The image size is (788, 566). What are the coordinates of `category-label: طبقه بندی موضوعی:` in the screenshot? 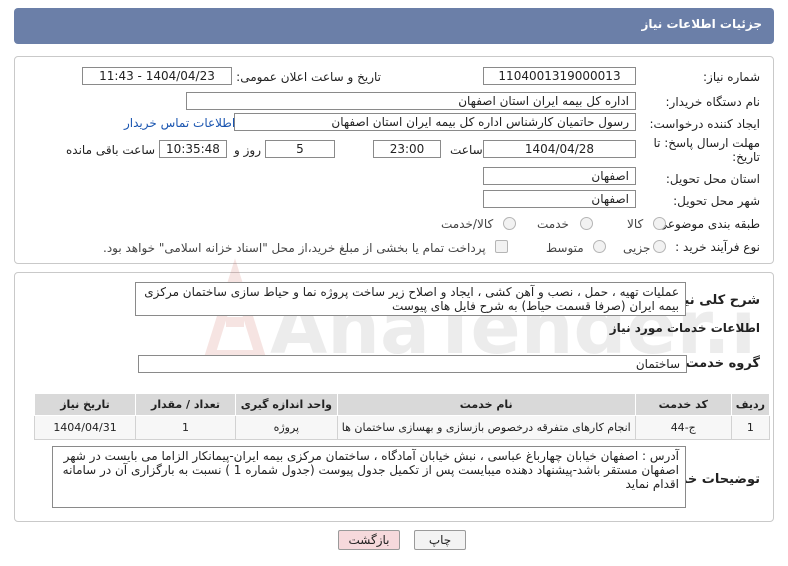 It's located at (706, 224).